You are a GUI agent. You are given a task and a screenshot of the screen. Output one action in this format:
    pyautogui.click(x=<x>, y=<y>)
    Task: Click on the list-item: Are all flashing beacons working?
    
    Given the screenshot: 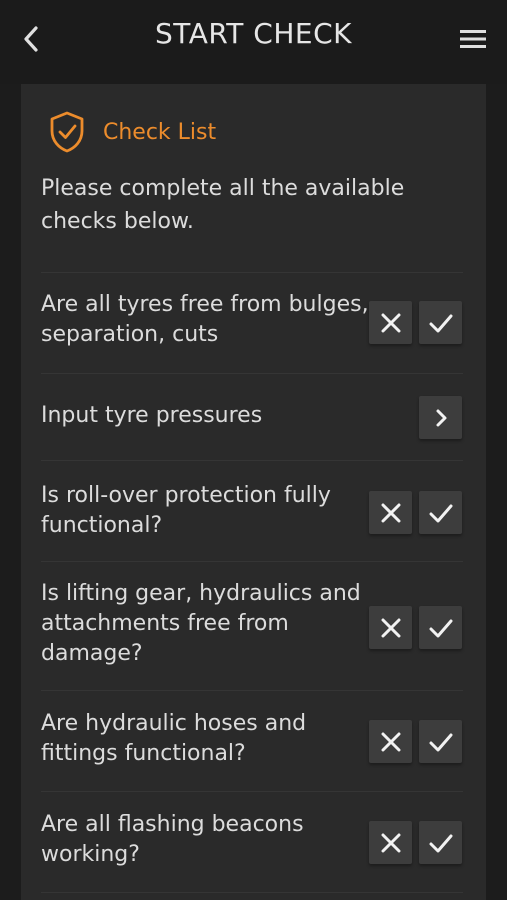 What is the action you would take?
    pyautogui.click(x=252, y=842)
    